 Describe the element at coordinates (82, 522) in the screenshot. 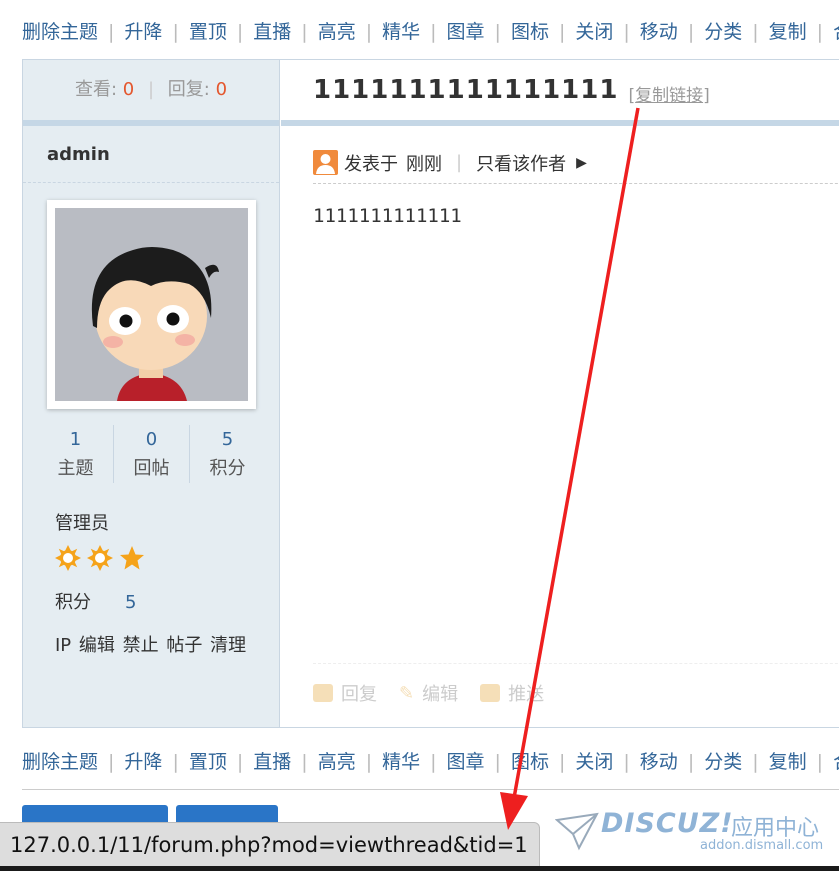

I see `user-group: 管理员` at that location.